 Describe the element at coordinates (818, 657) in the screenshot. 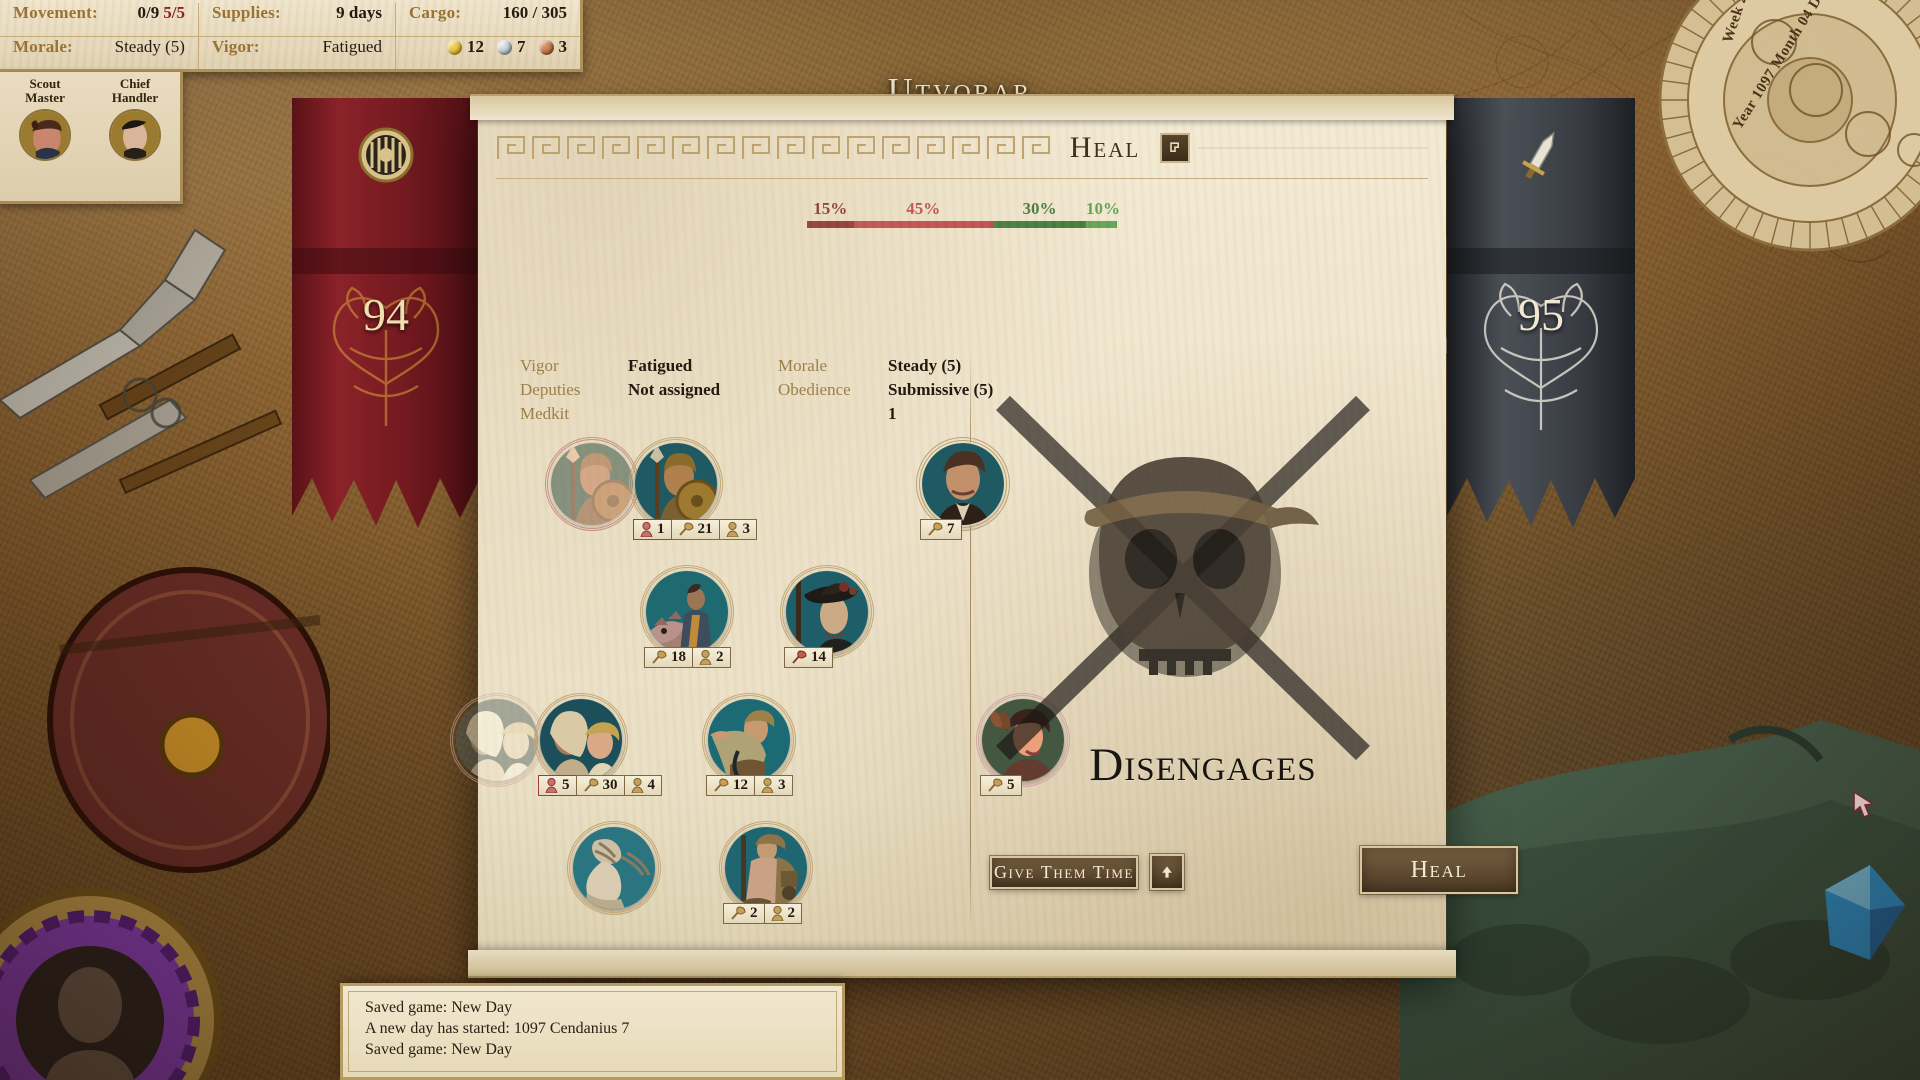

I see `badge-value: 14` at that location.